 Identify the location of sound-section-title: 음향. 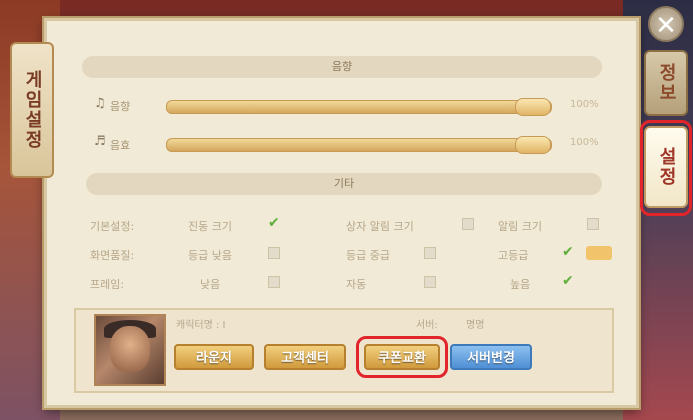
(342, 66).